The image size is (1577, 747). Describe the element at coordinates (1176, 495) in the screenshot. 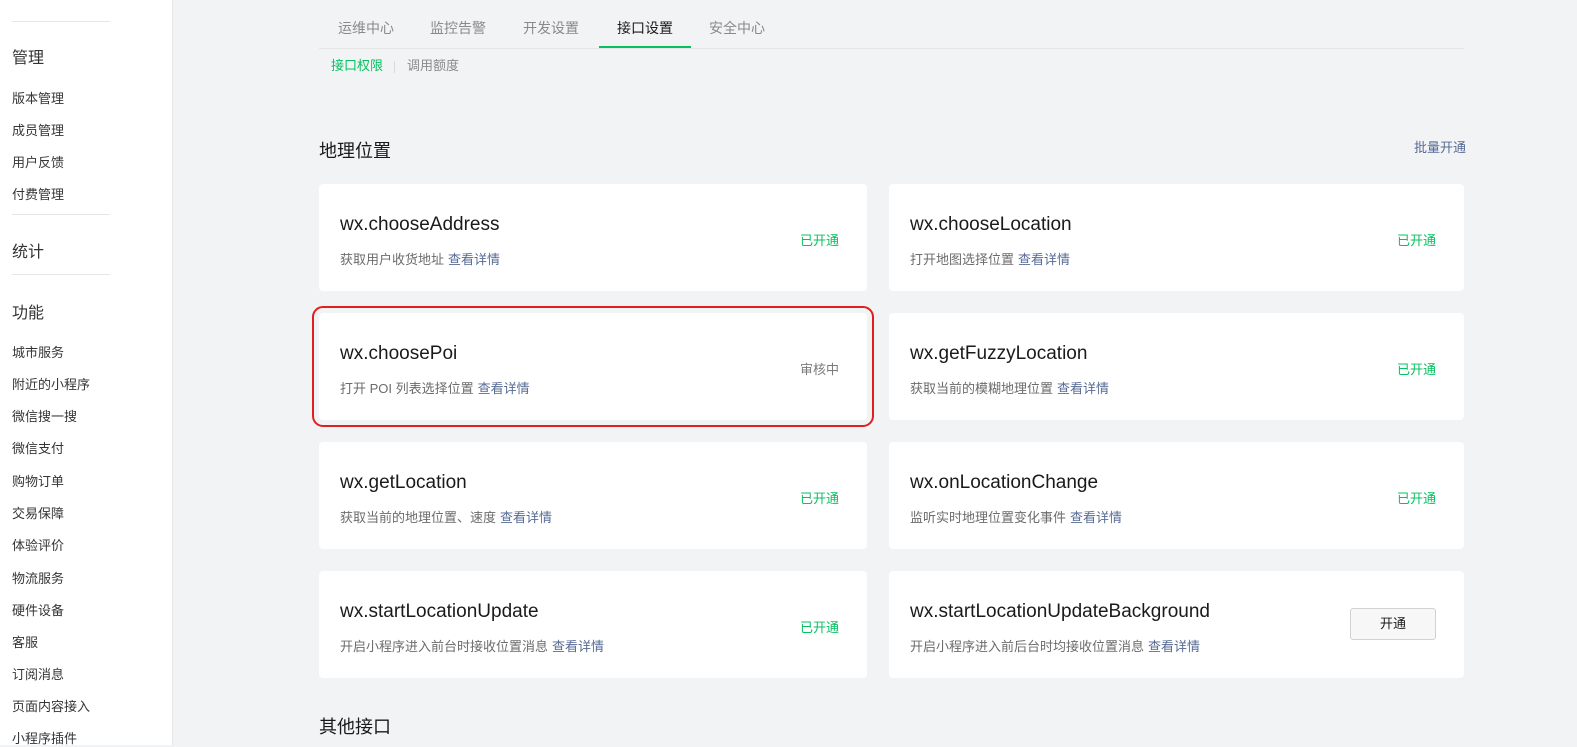

I see `api-card-onLocationChange: wx.onLocationChange 监听实时地理位置变化事件 查看详情 已开通` at that location.